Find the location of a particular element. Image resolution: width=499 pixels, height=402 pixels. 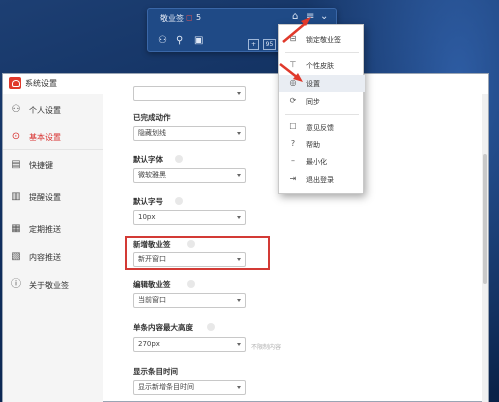

new-select: 新开窗口 is located at coordinates (189, 259).